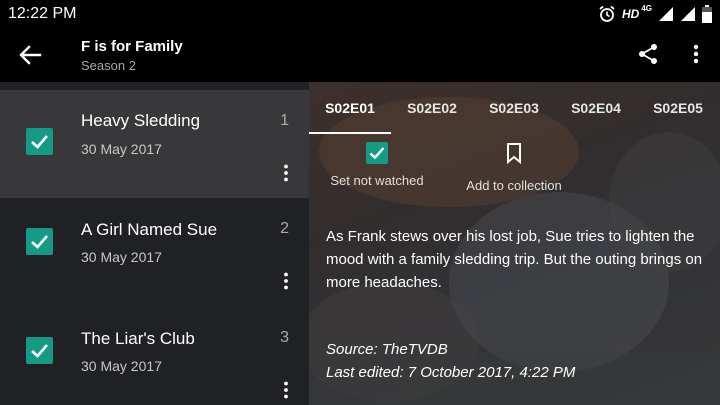  I want to click on episode-item: Heavy Sledding 30 May 2017 1, so click(154, 144).